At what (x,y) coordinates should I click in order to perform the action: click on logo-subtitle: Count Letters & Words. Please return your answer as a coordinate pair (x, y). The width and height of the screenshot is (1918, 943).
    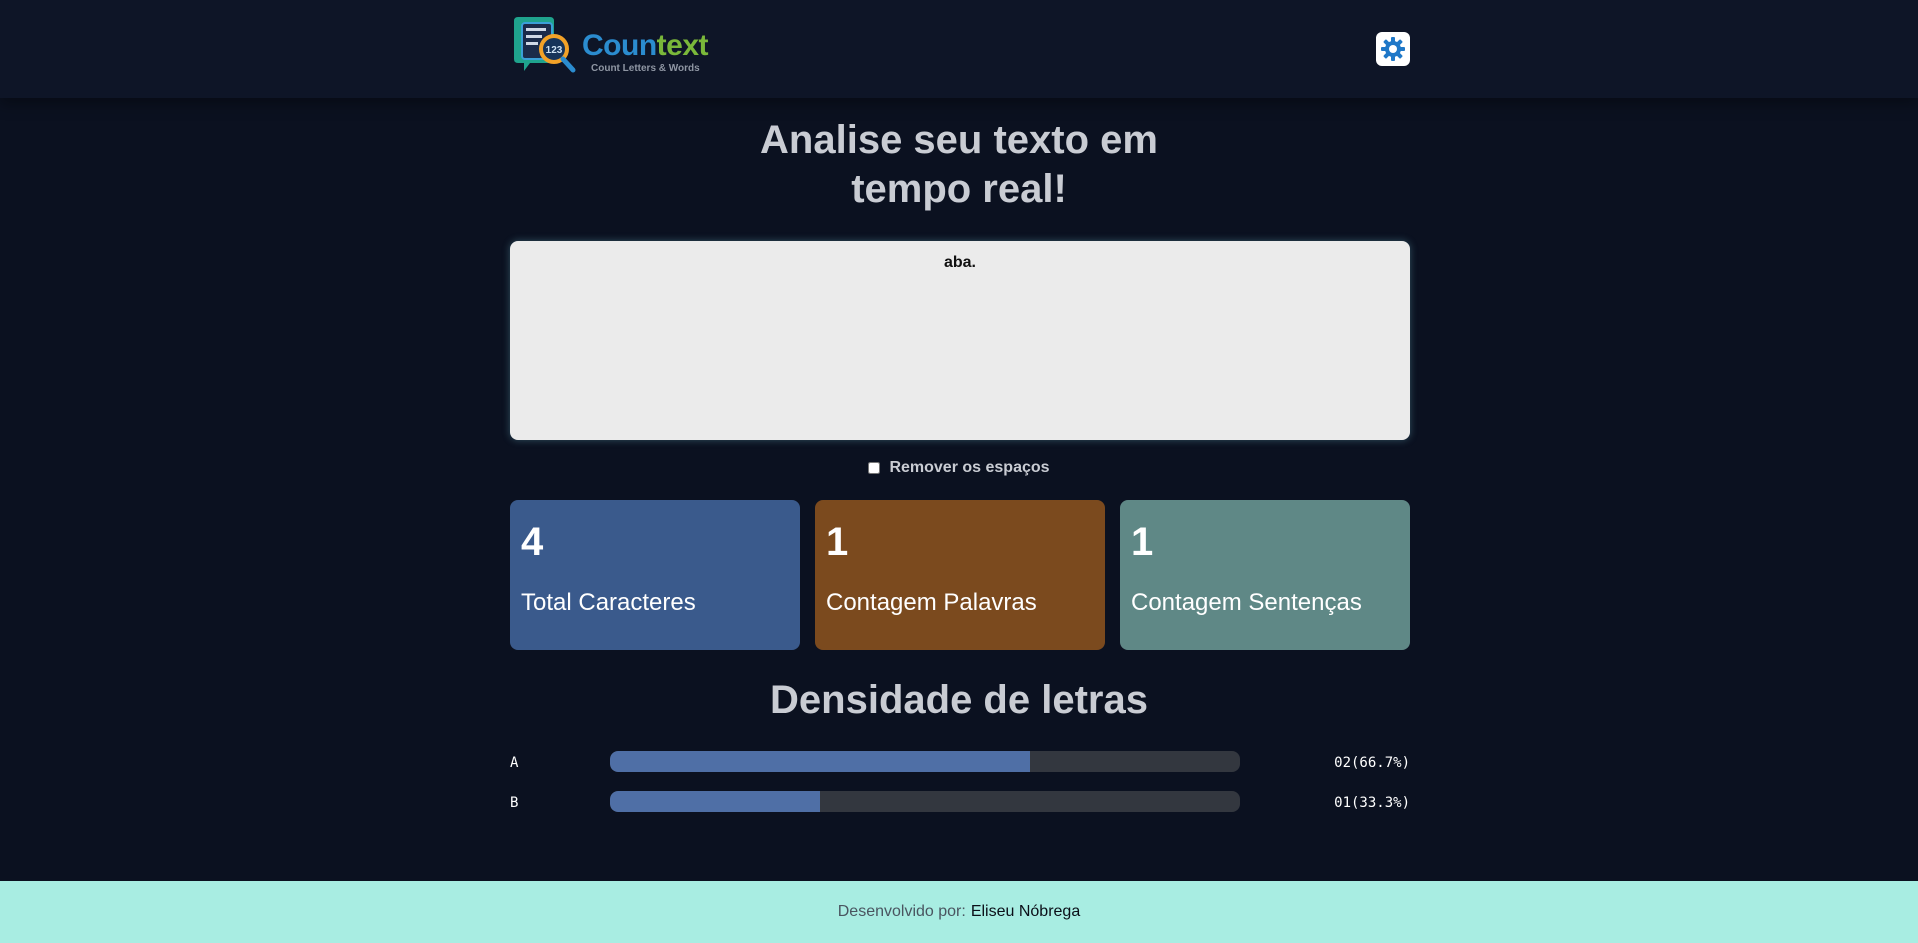
    Looking at the image, I should click on (645, 68).